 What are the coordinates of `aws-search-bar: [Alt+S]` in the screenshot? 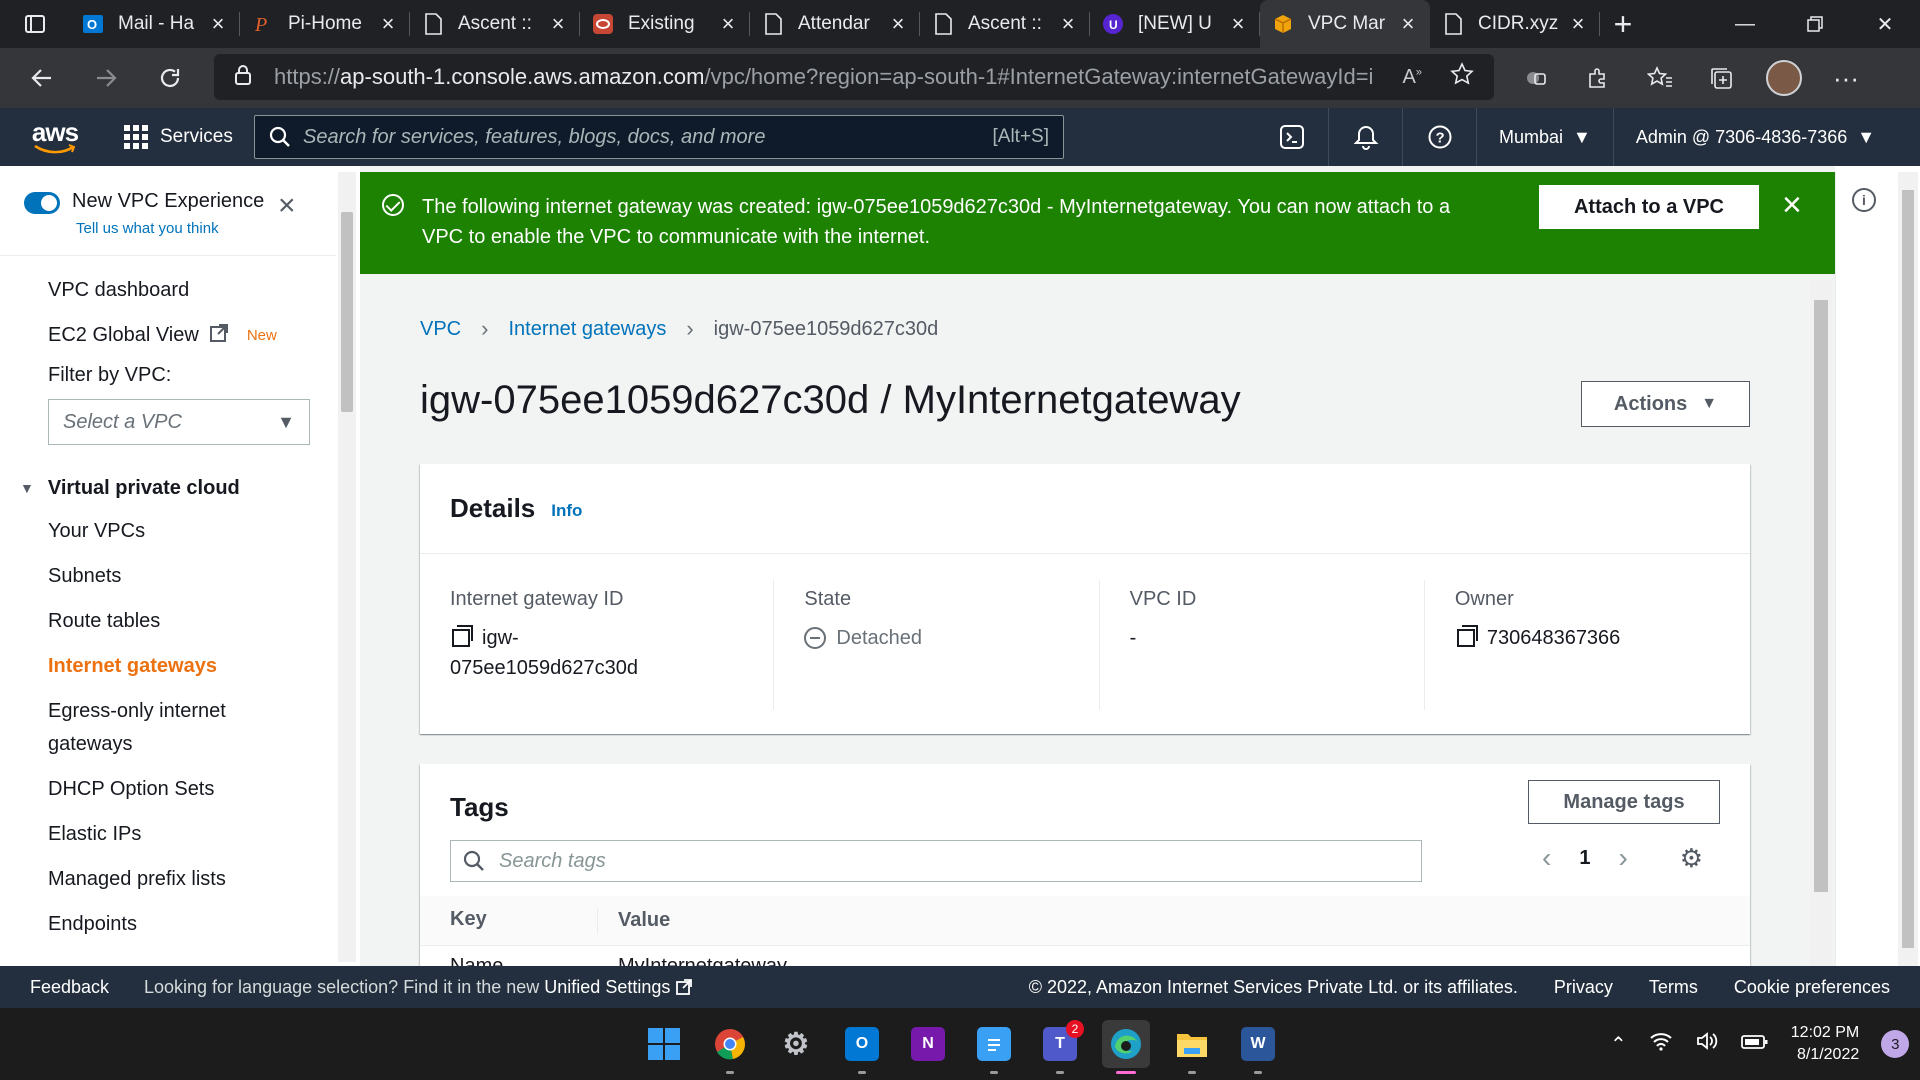 It's located at (659, 137).